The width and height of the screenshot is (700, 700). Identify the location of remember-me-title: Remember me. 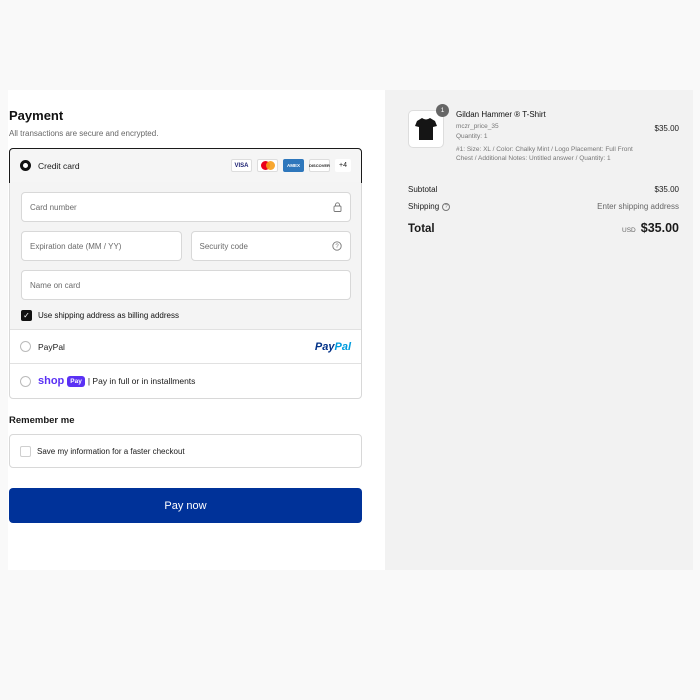
(42, 420).